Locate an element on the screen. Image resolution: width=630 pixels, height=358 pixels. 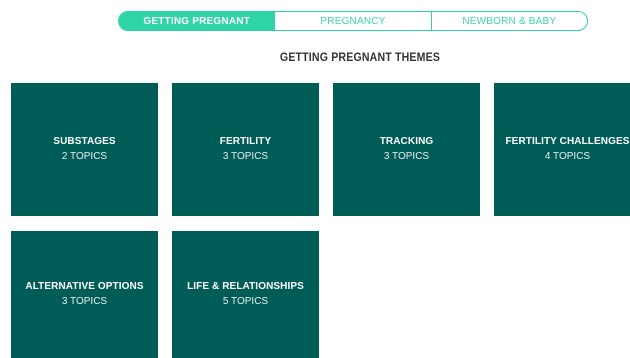
theme-card-tracking: TRACKING 3 TOPICS is located at coordinates (406, 149).